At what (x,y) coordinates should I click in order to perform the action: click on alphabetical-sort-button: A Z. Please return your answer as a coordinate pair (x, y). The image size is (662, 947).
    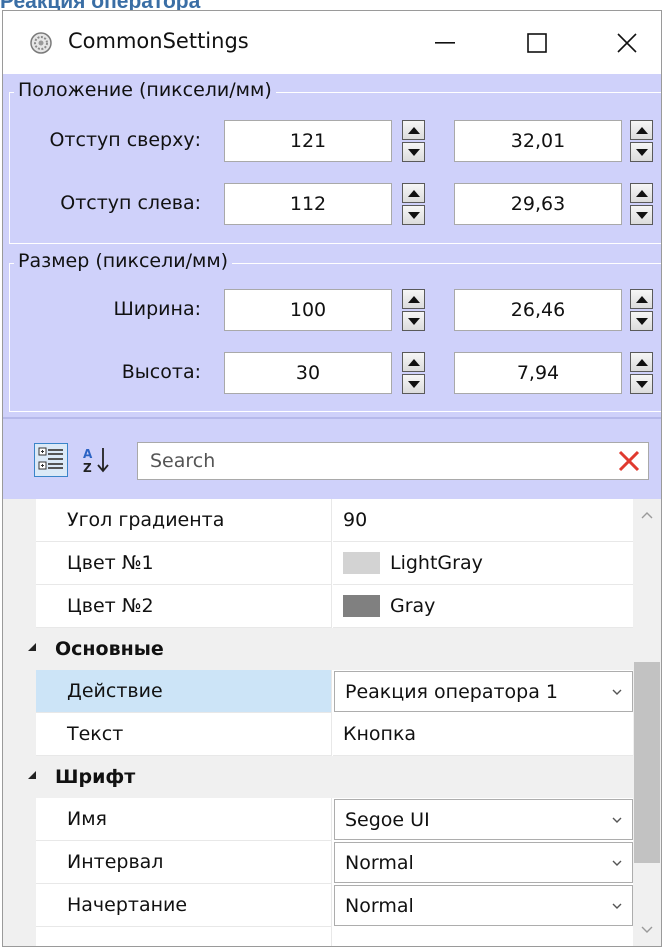
    Looking at the image, I should click on (96, 460).